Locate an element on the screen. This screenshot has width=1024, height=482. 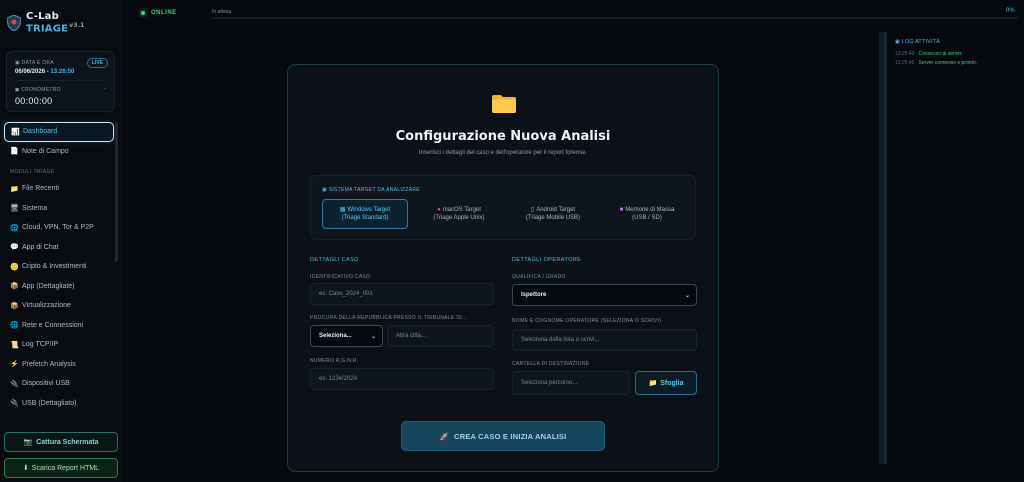
rgnr-label: NUMERO R.G.N.R. is located at coordinates (334, 361).